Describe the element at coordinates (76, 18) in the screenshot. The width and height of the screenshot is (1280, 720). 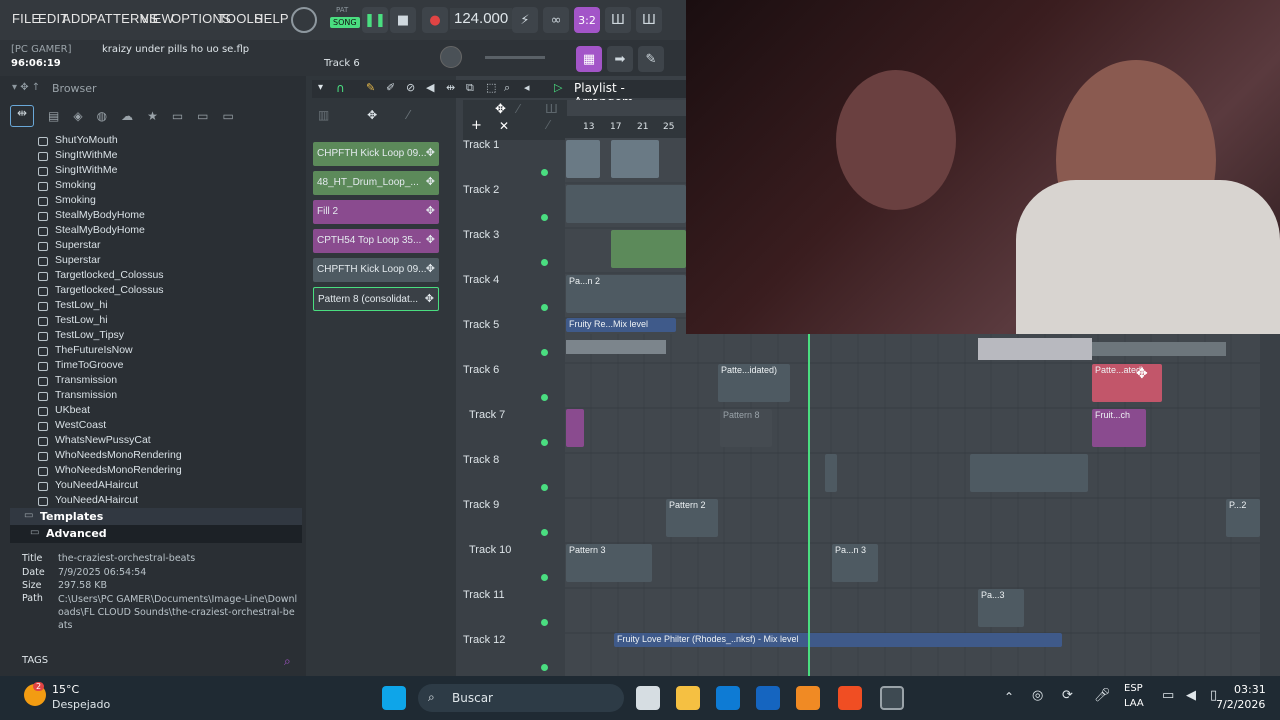
I see `menu-add: ADD` at that location.